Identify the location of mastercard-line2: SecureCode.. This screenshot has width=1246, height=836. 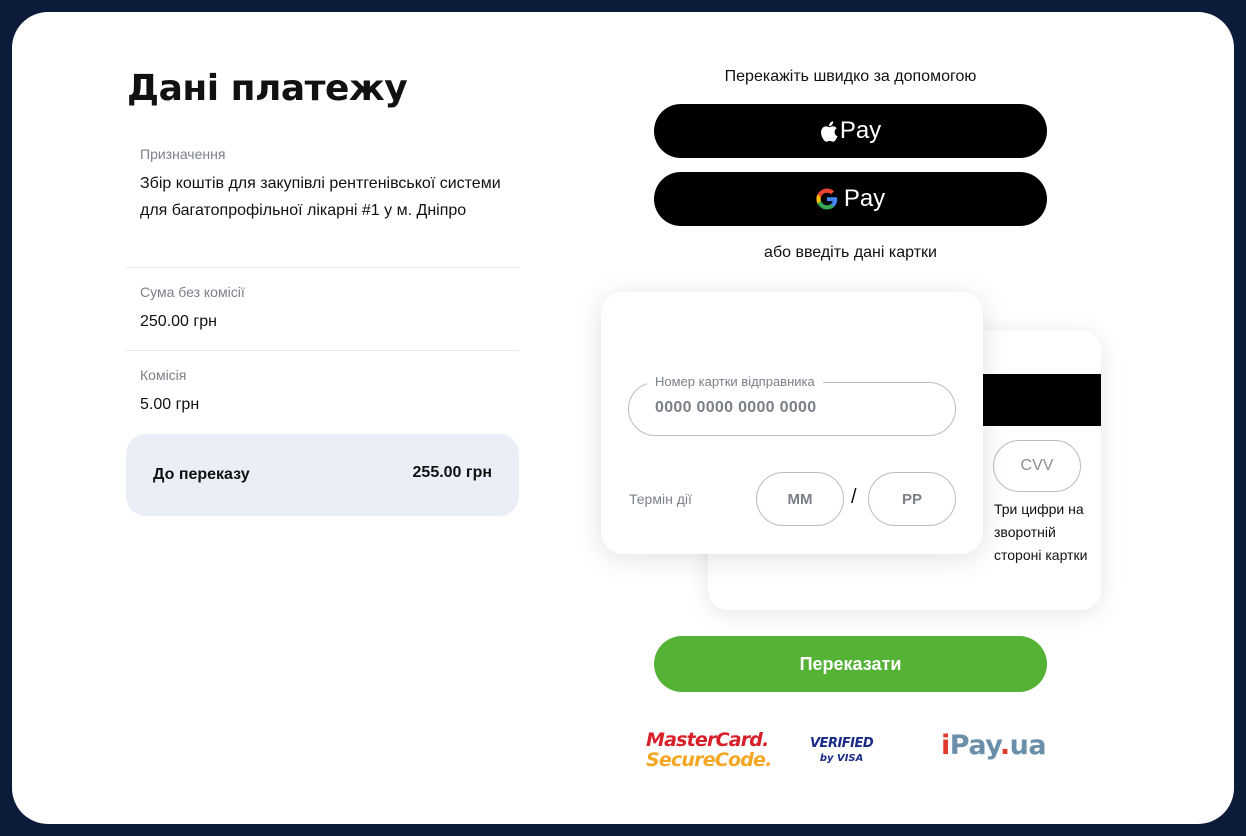
(709, 760).